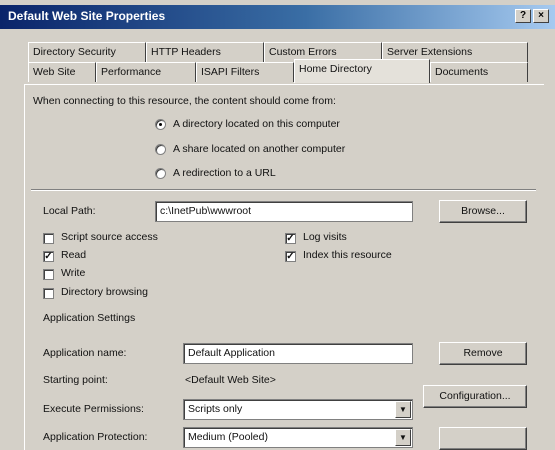 This screenshot has height=450, width=555. What do you see at coordinates (483, 353) in the screenshot?
I see `remove-button: Remove` at bounding box center [483, 353].